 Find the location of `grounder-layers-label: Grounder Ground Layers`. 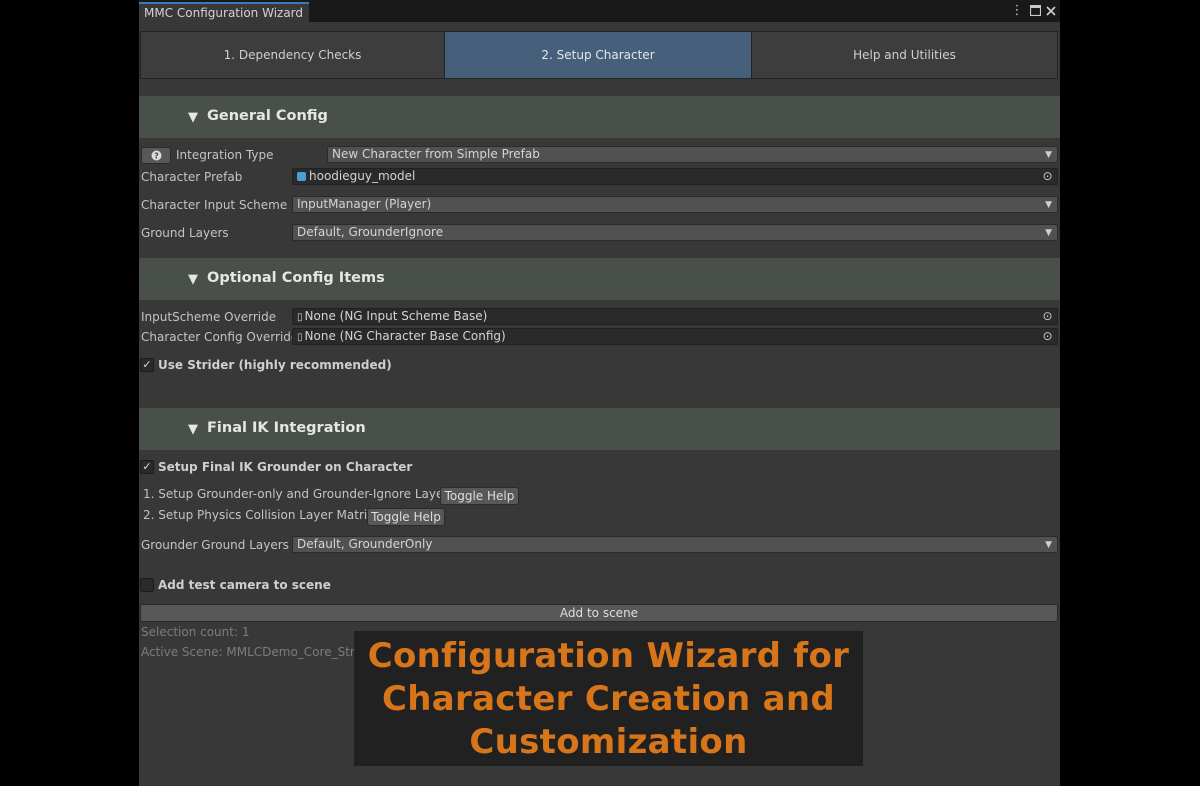

grounder-layers-label: Grounder Ground Layers is located at coordinates (215, 545).